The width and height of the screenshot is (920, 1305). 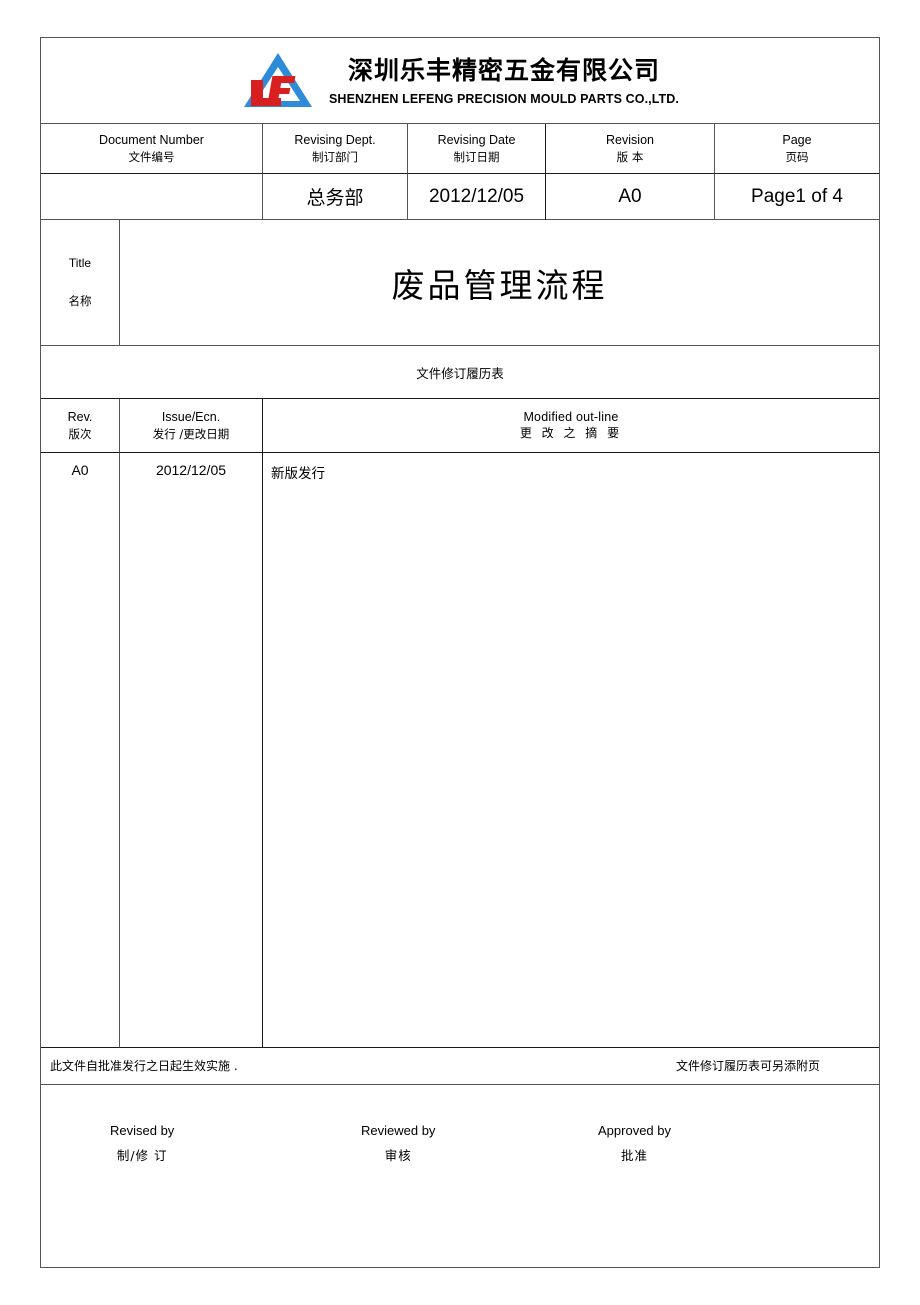 I want to click on doc-header-label-document-number: Document Number 文件编号, so click(x=152, y=149).